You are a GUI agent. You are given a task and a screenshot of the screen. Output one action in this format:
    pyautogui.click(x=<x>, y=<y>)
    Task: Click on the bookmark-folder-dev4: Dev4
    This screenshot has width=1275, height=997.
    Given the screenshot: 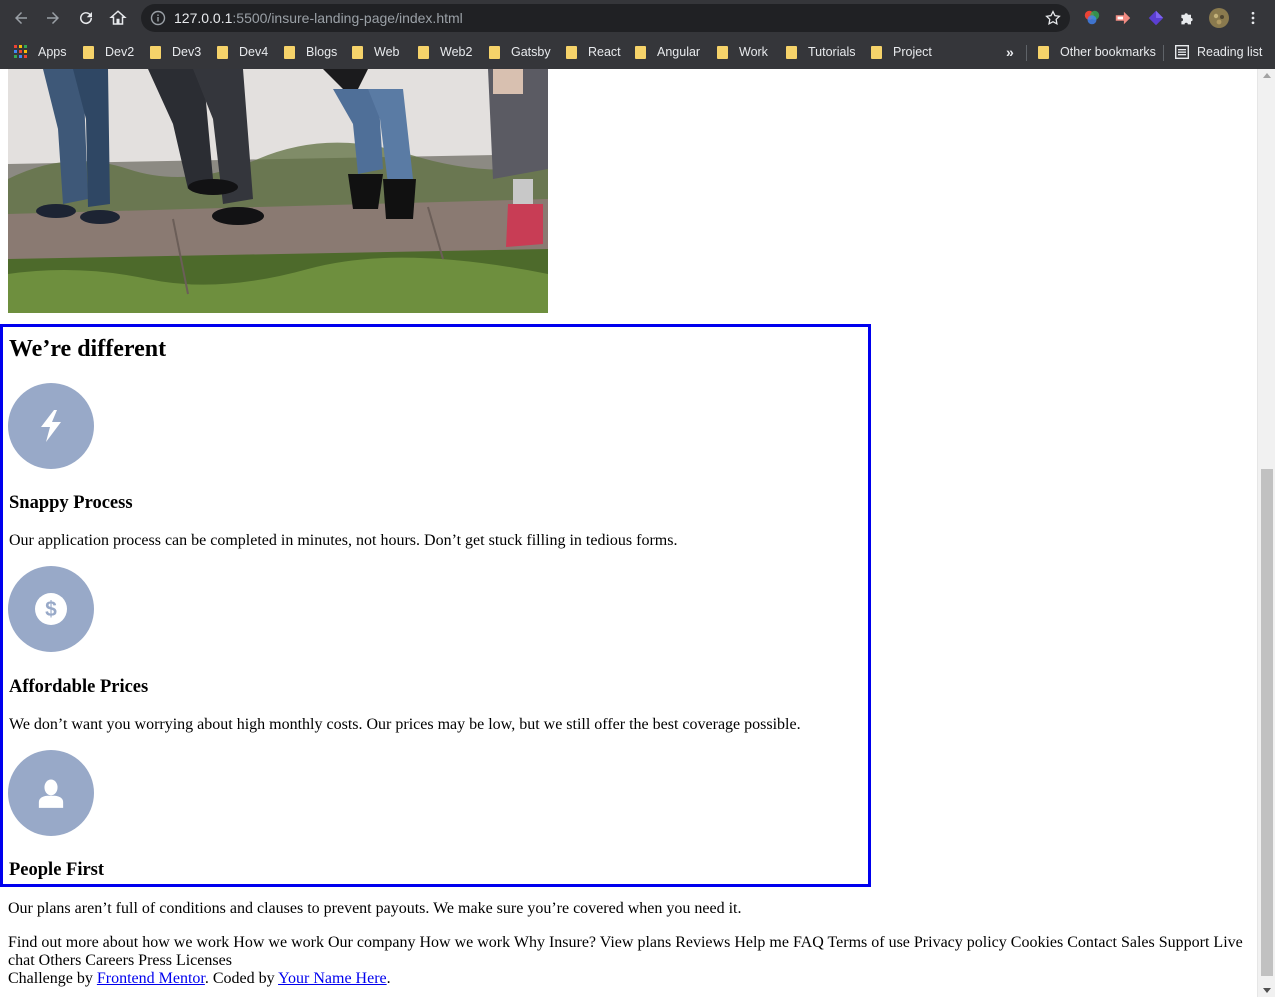 What is the action you would take?
    pyautogui.click(x=242, y=52)
    